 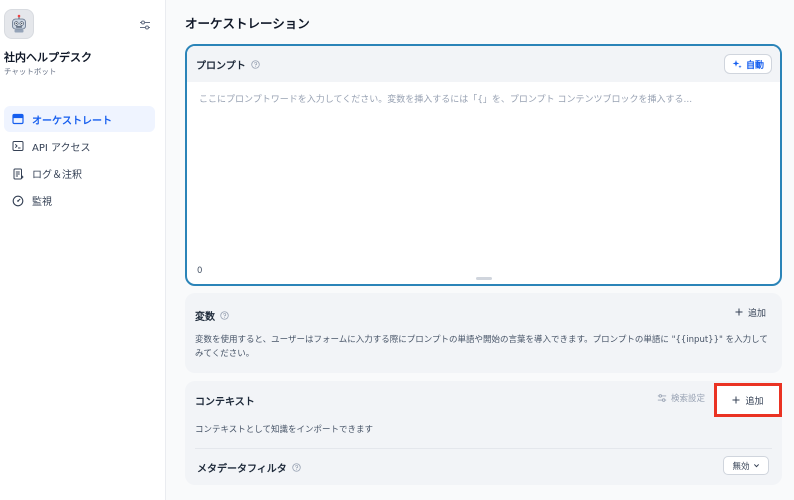 I want to click on prompt-title: プロンプト, so click(x=228, y=64).